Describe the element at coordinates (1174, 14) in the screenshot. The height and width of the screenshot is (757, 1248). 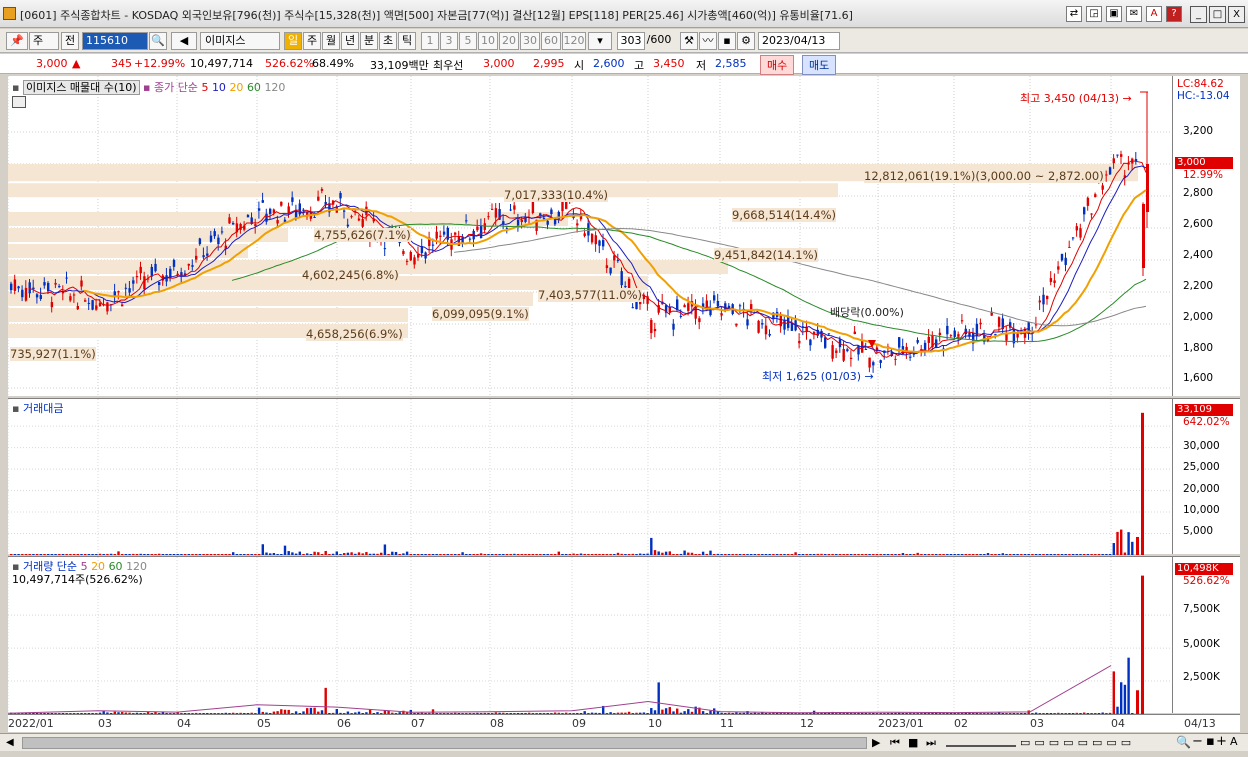
I see `help-icon: ?` at that location.